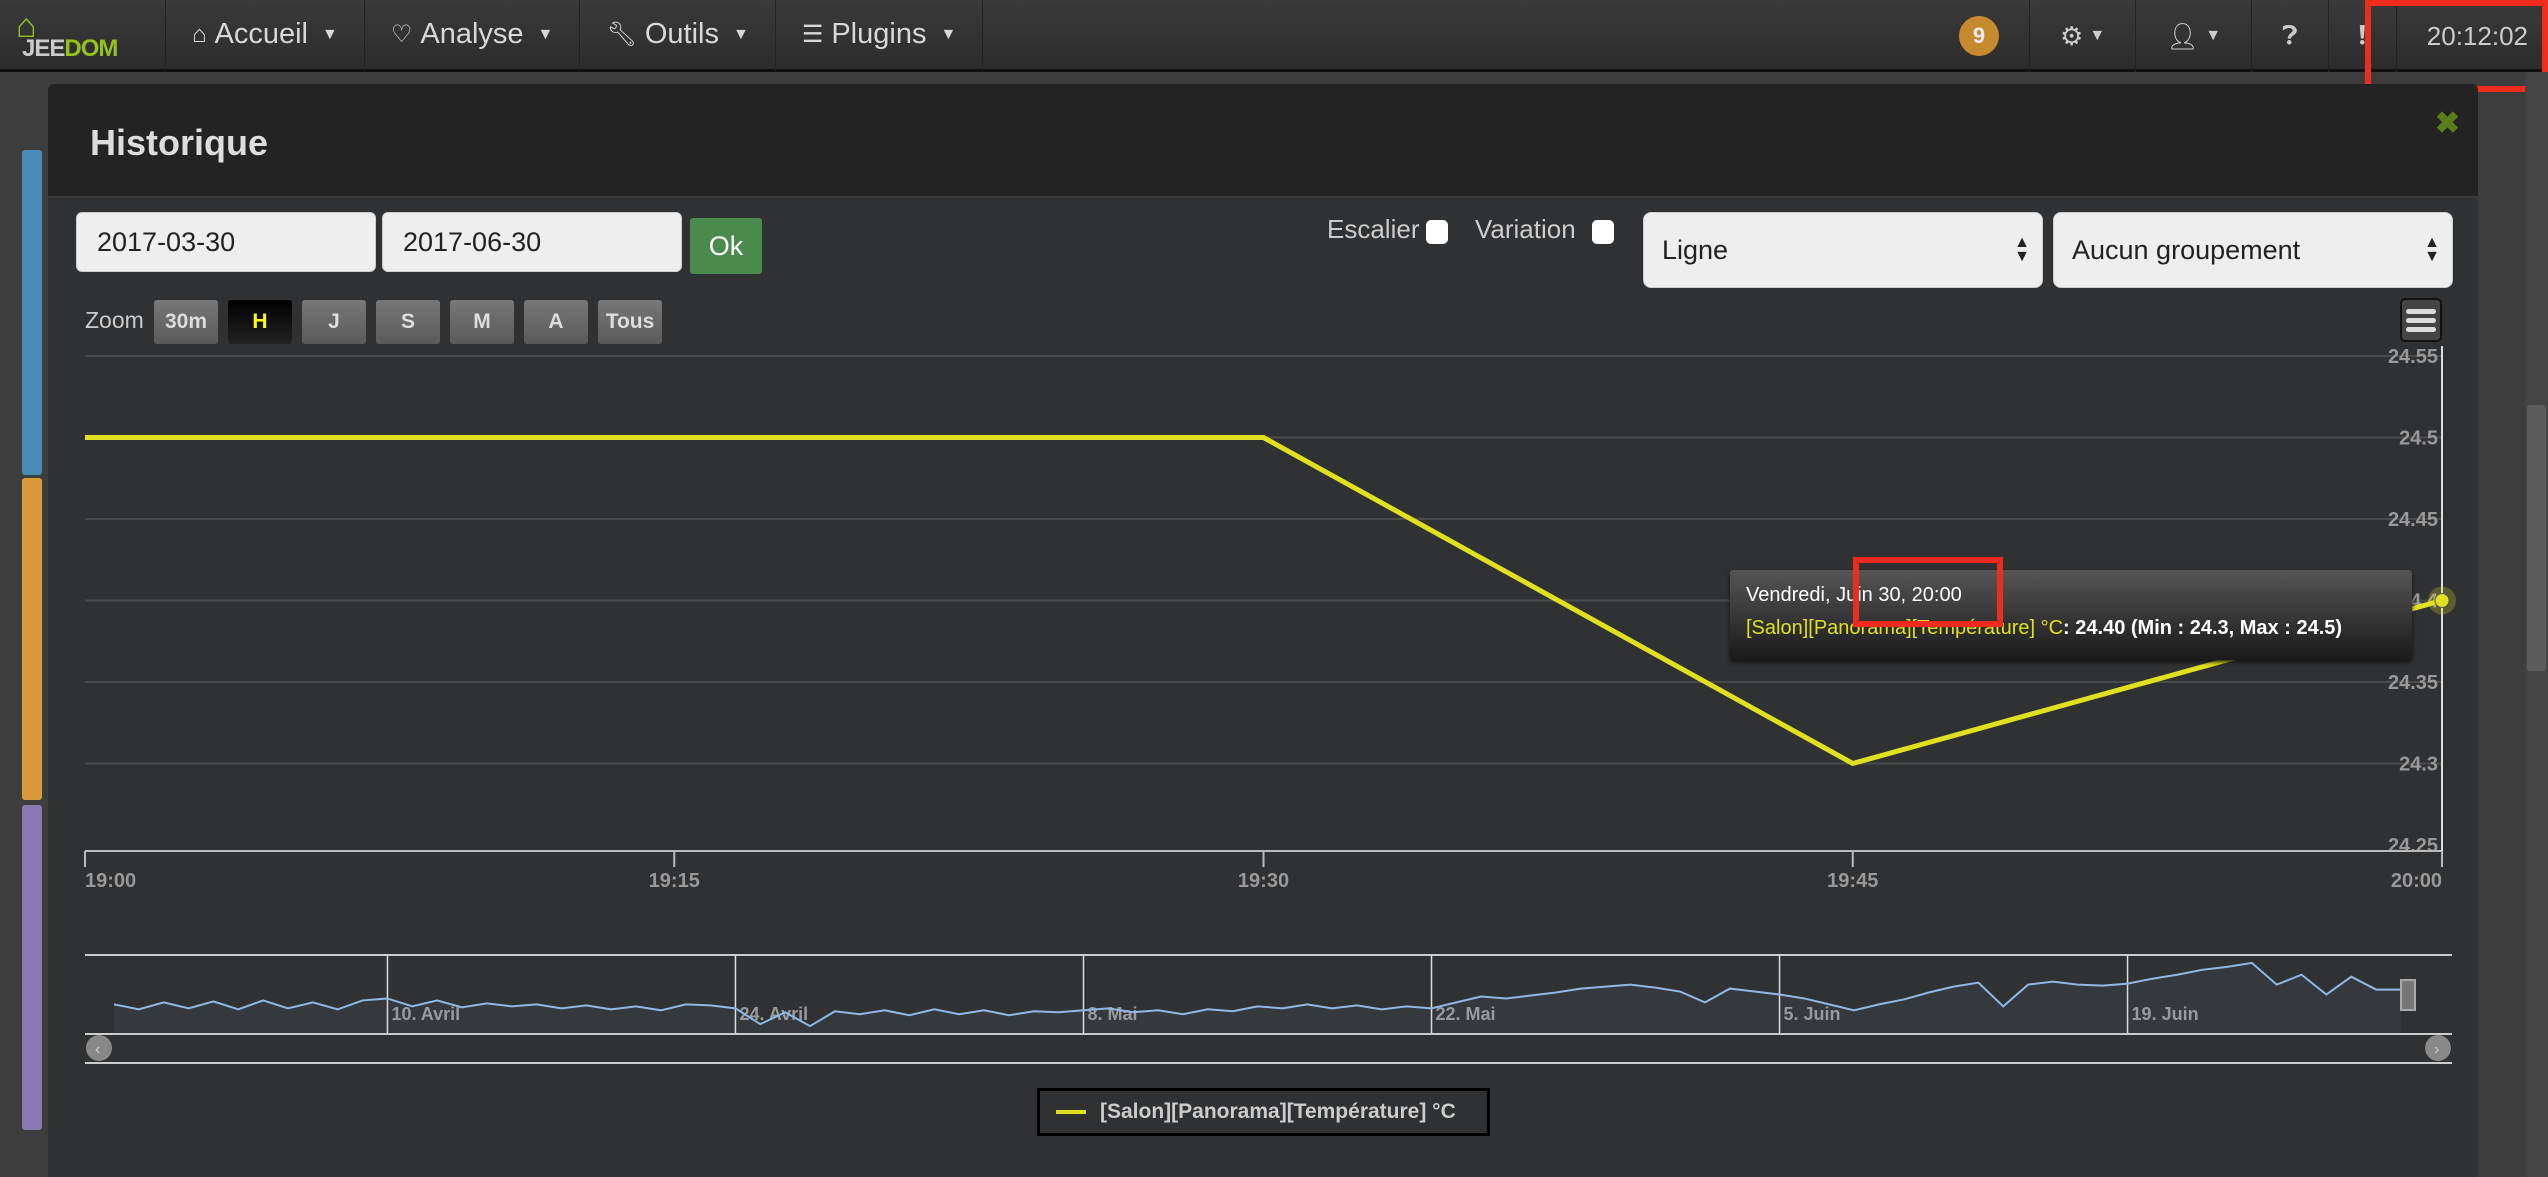 This screenshot has width=2548, height=1177. Describe the element at coordinates (2418, 439) in the screenshot. I see `y-tick-label: 24.5` at that location.